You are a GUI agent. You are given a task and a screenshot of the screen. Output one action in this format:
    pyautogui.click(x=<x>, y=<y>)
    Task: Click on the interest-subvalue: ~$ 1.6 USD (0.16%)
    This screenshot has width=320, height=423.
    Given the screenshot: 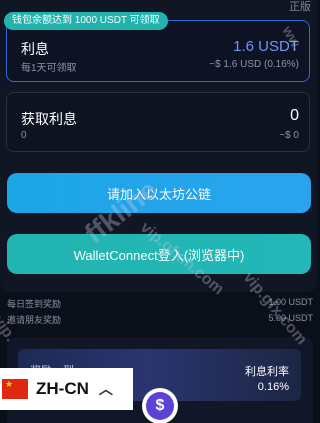 What is the action you would take?
    pyautogui.click(x=254, y=64)
    